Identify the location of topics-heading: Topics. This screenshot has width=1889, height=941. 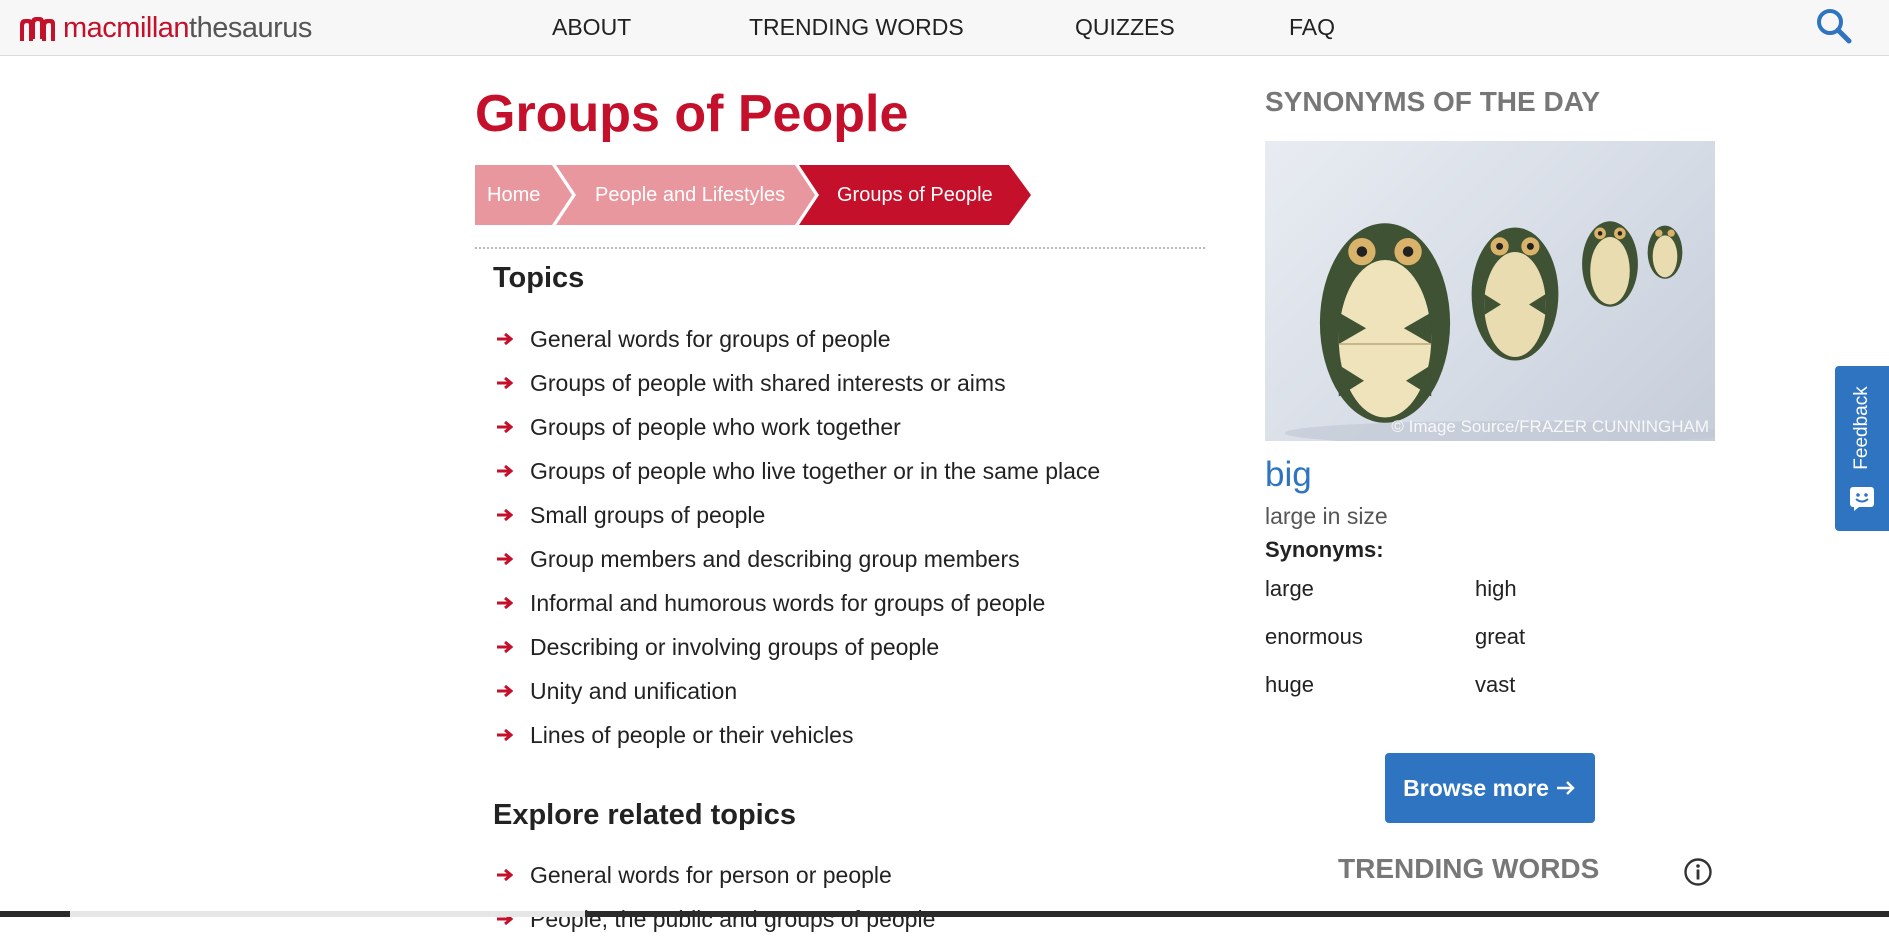
(539, 278).